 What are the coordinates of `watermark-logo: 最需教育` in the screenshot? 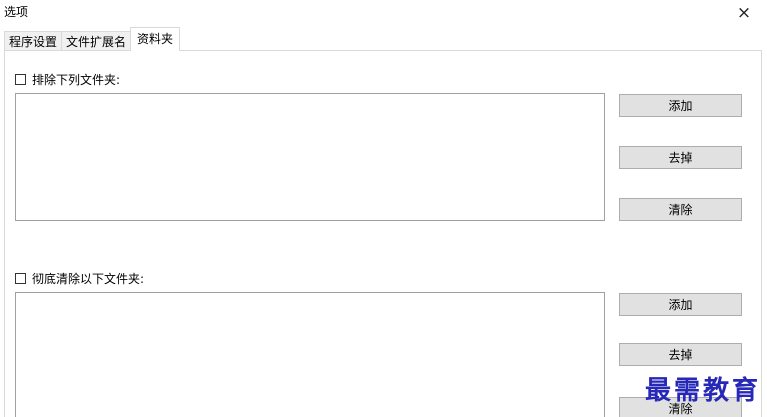 It's located at (702, 391).